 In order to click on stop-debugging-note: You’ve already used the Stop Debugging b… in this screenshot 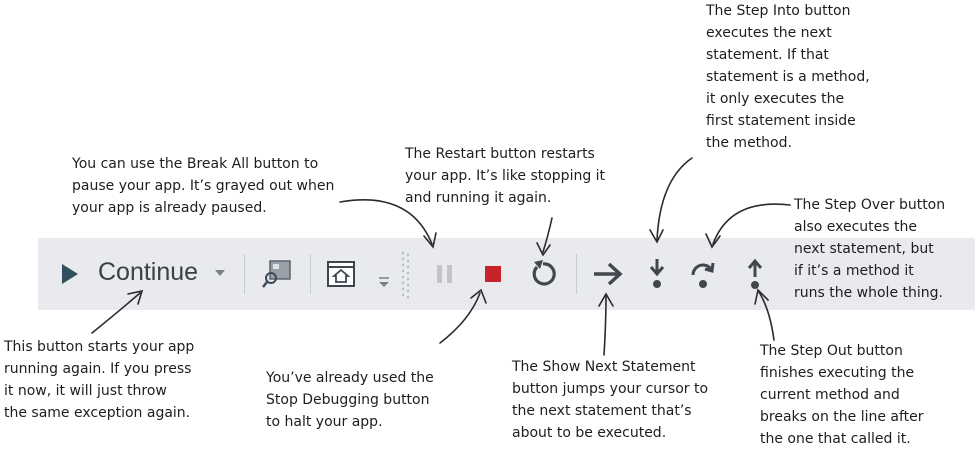, I will do `click(350, 400)`.